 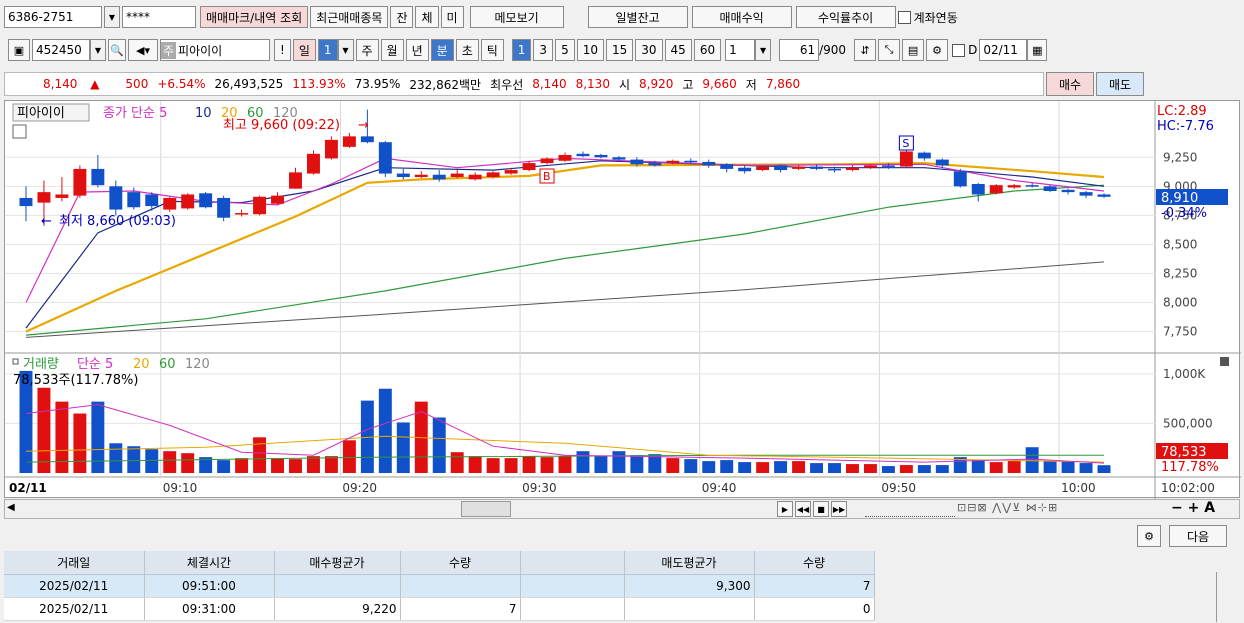 What do you see at coordinates (402, 17) in the screenshot?
I see `balance-button: 잔` at bounding box center [402, 17].